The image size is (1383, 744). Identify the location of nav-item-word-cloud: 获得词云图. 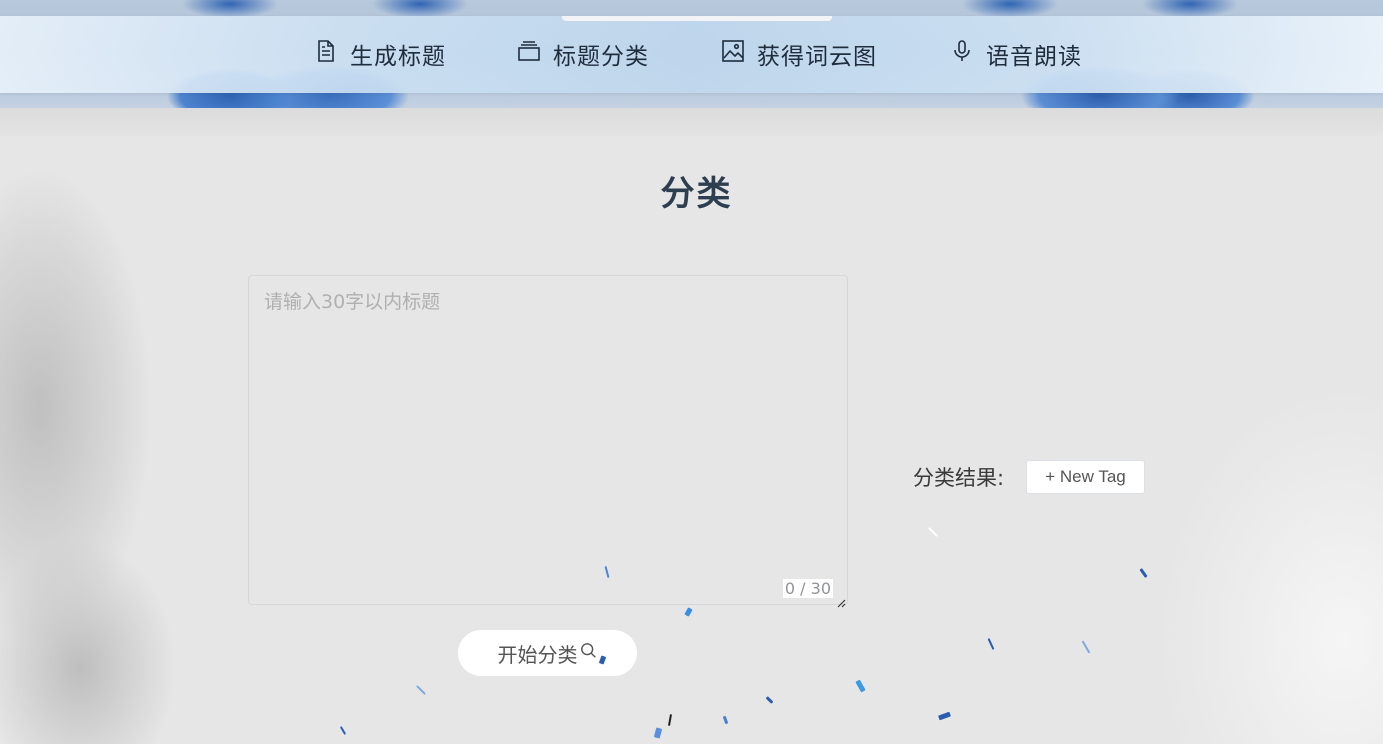
(799, 54).